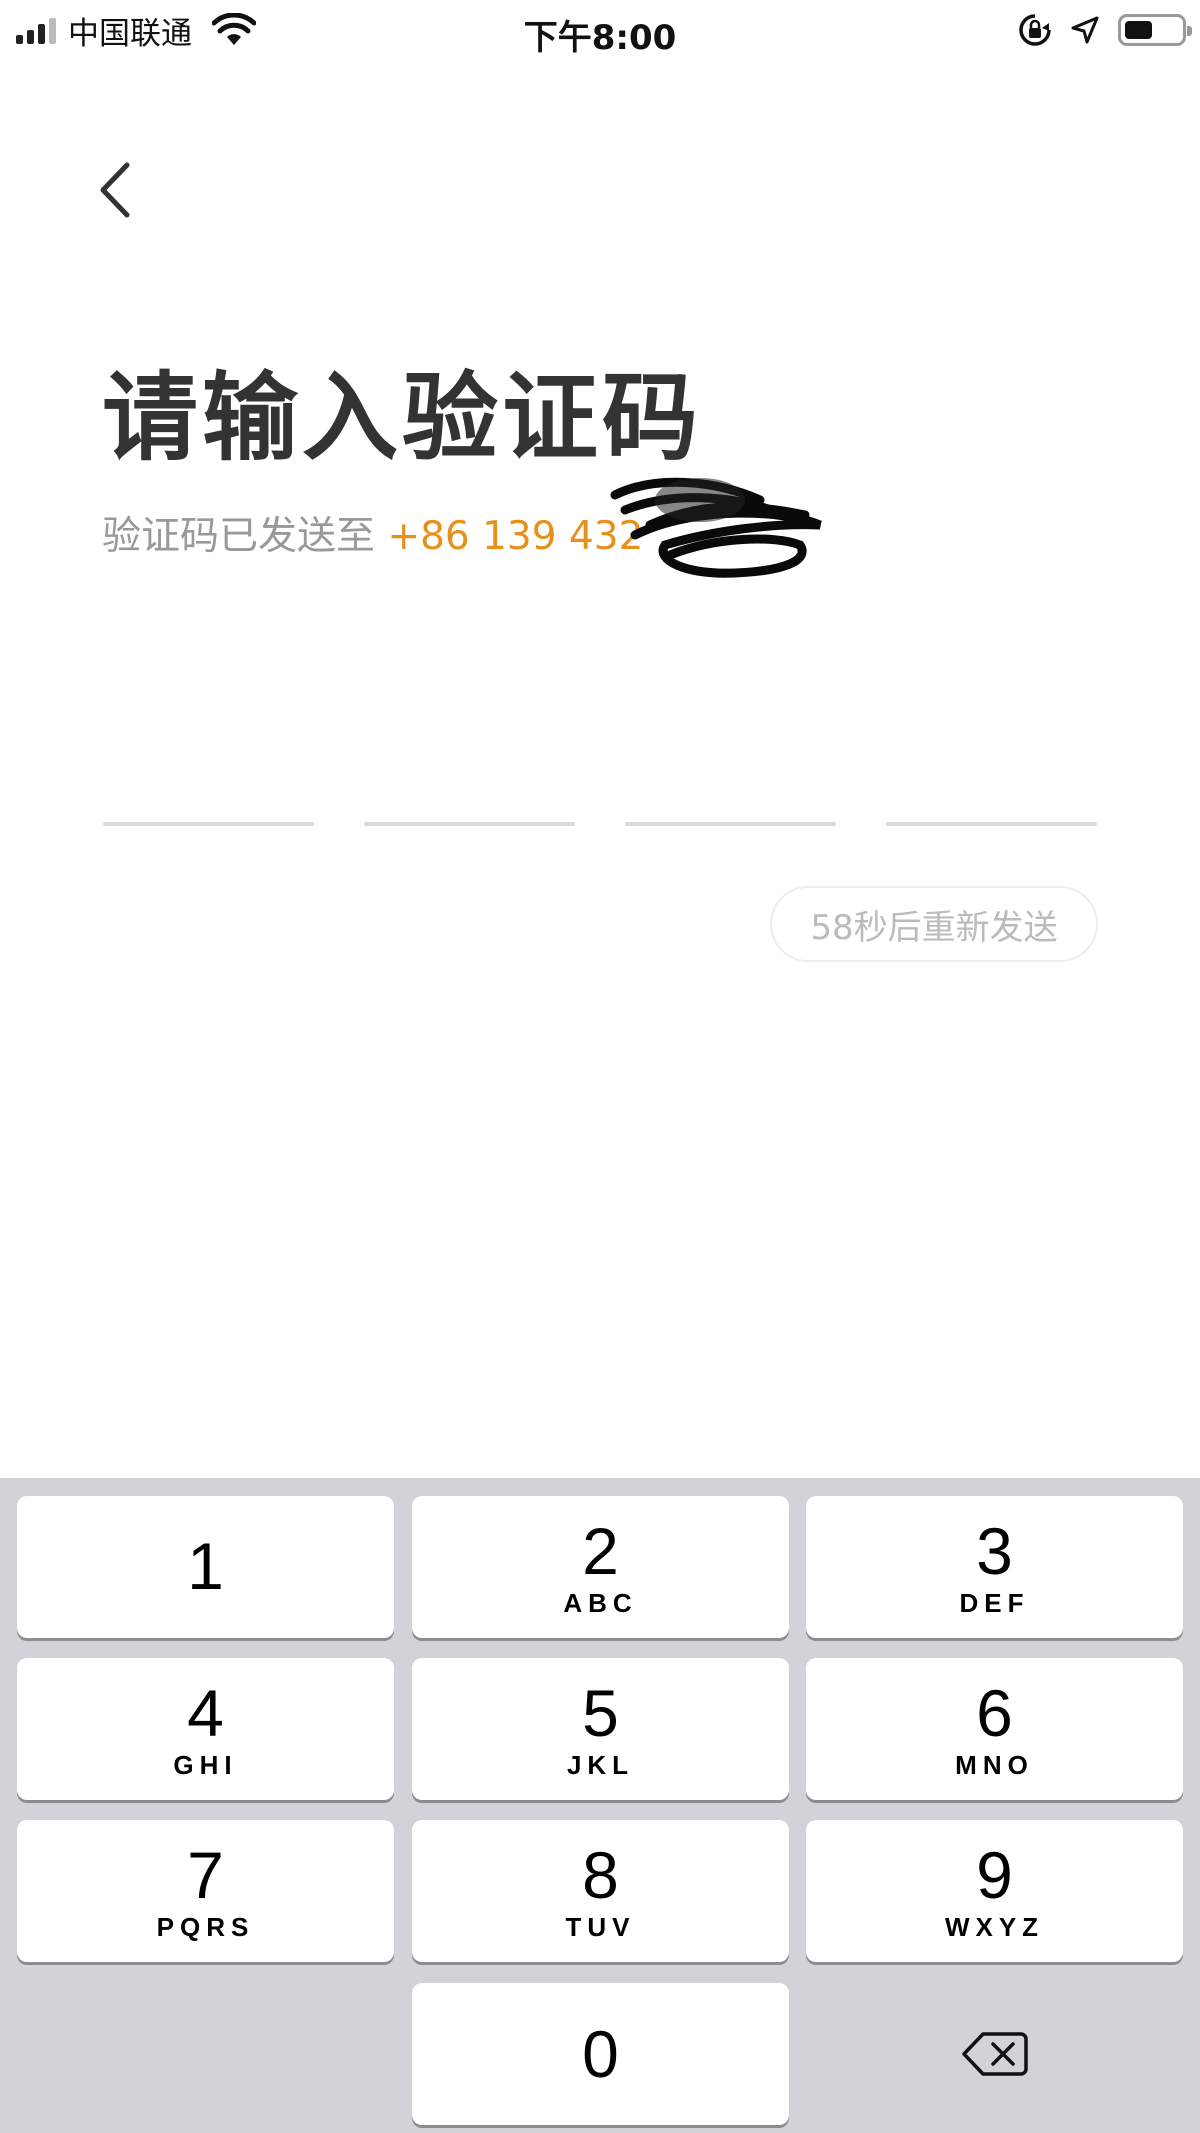 This screenshot has width=1200, height=2133. Describe the element at coordinates (600, 1764) in the screenshot. I see `key-letters: JKL` at that location.